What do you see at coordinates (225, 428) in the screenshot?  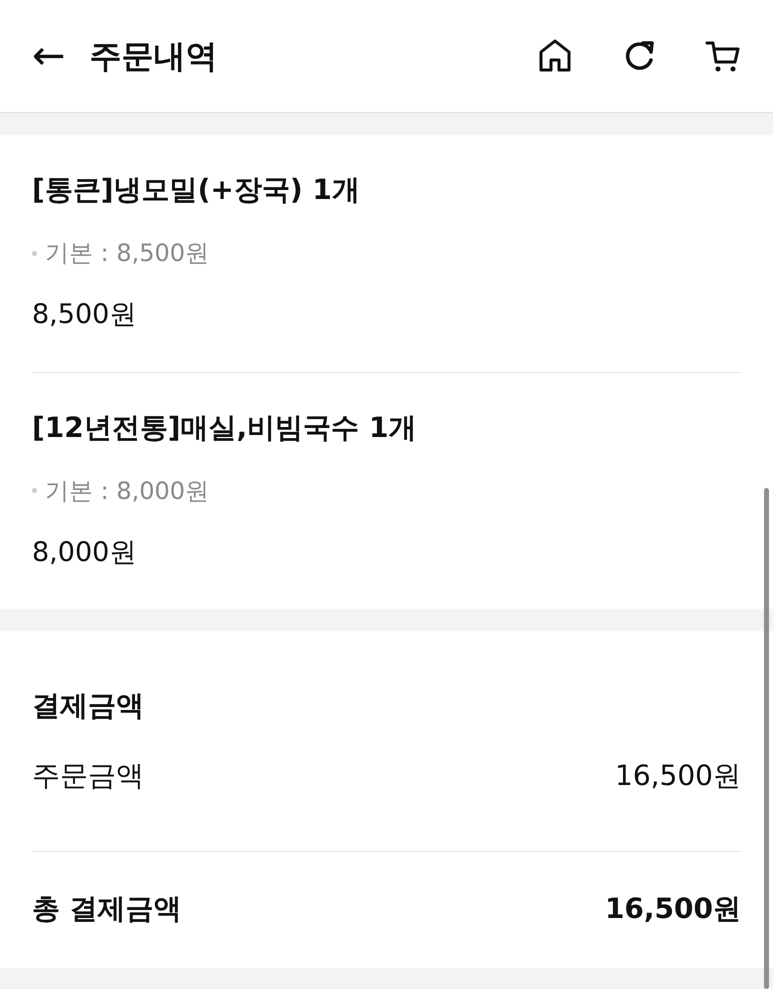 I see `item-name: [12년전통]매실,비빔국수 1개` at bounding box center [225, 428].